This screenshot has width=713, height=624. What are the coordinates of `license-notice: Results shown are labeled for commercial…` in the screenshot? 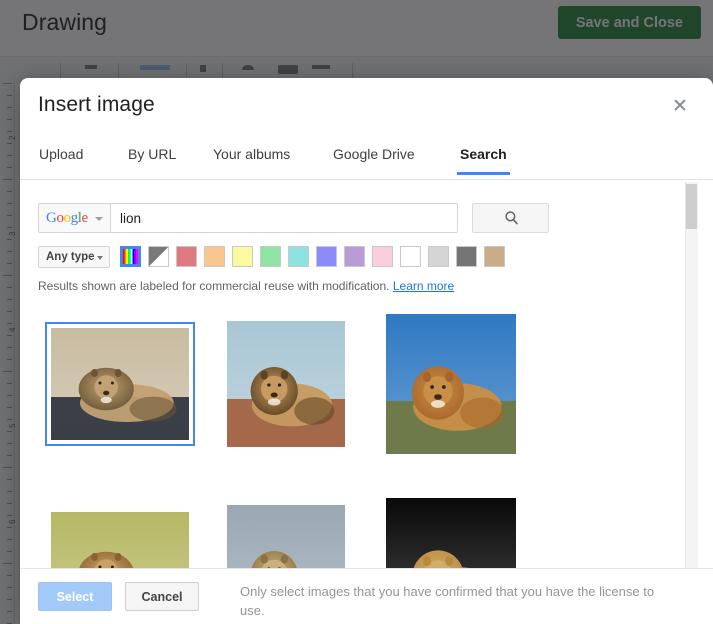 It's located at (246, 286).